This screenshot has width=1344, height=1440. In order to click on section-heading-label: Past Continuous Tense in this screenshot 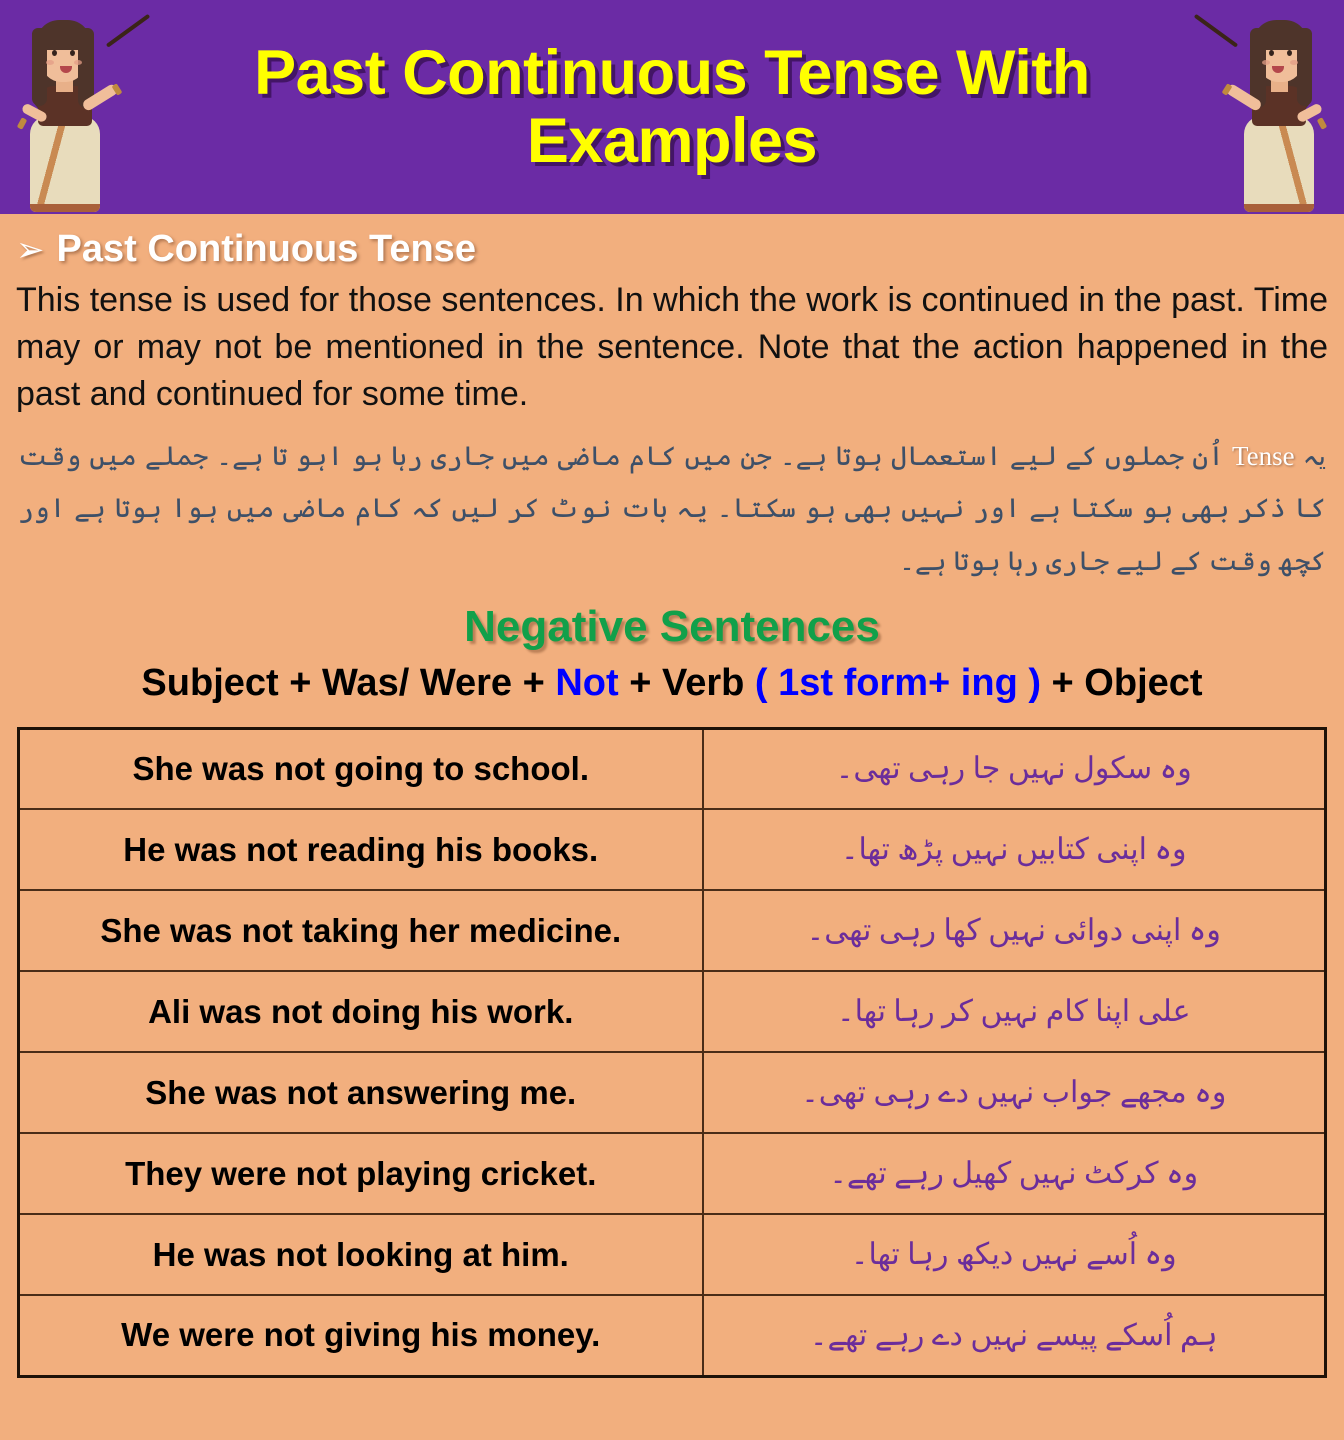, I will do `click(266, 249)`.